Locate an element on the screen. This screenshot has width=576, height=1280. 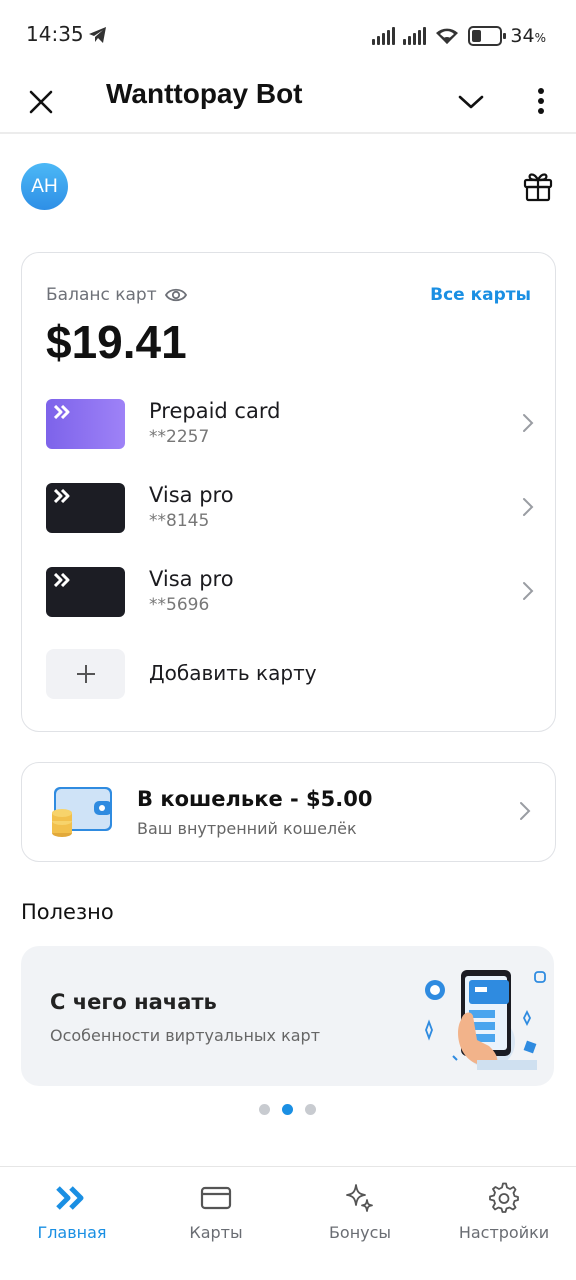
status-time: 14:35 is located at coordinates (55, 34).